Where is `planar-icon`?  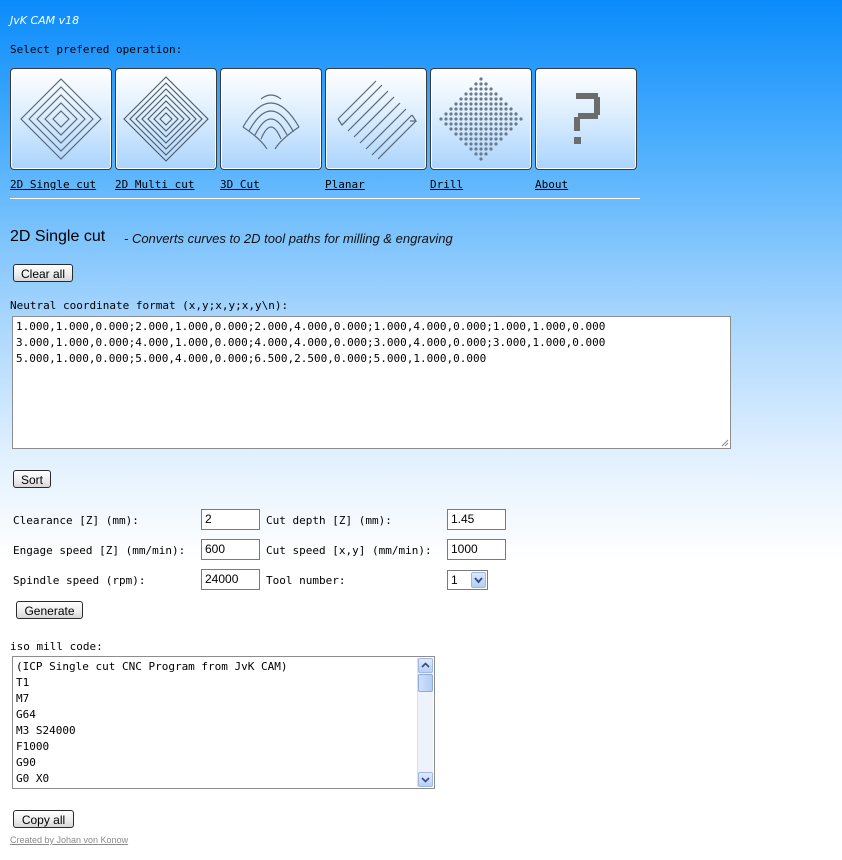 planar-icon is located at coordinates (377, 120).